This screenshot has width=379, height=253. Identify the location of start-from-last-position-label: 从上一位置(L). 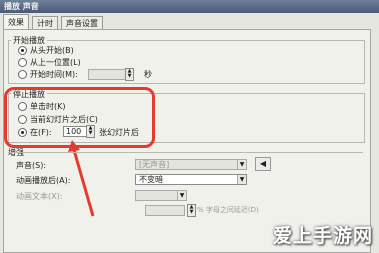
(55, 62).